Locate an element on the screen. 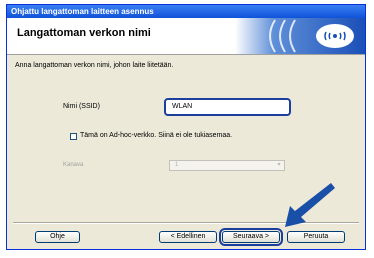 The image size is (374, 258). wizard-header: Langattoman verkon nimi is located at coordinates (186, 36).